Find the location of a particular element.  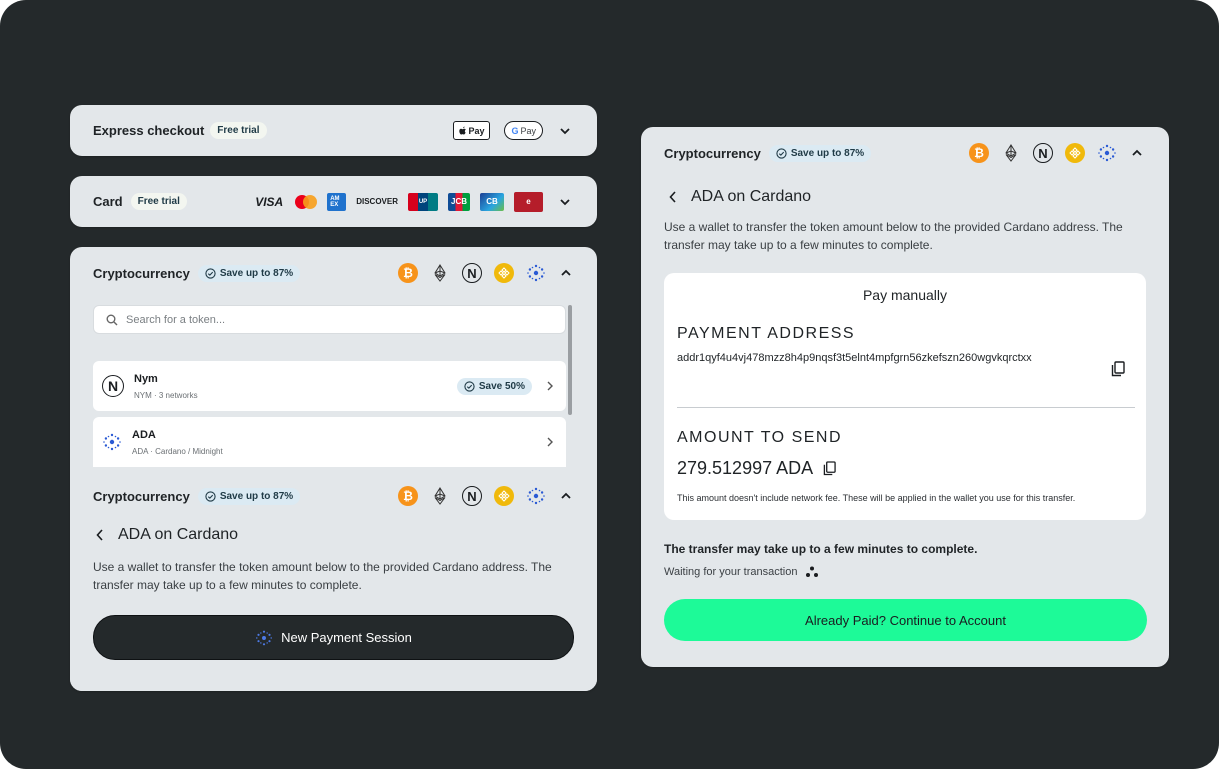

new-payment-session-button: New Payment Session is located at coordinates (333, 637).